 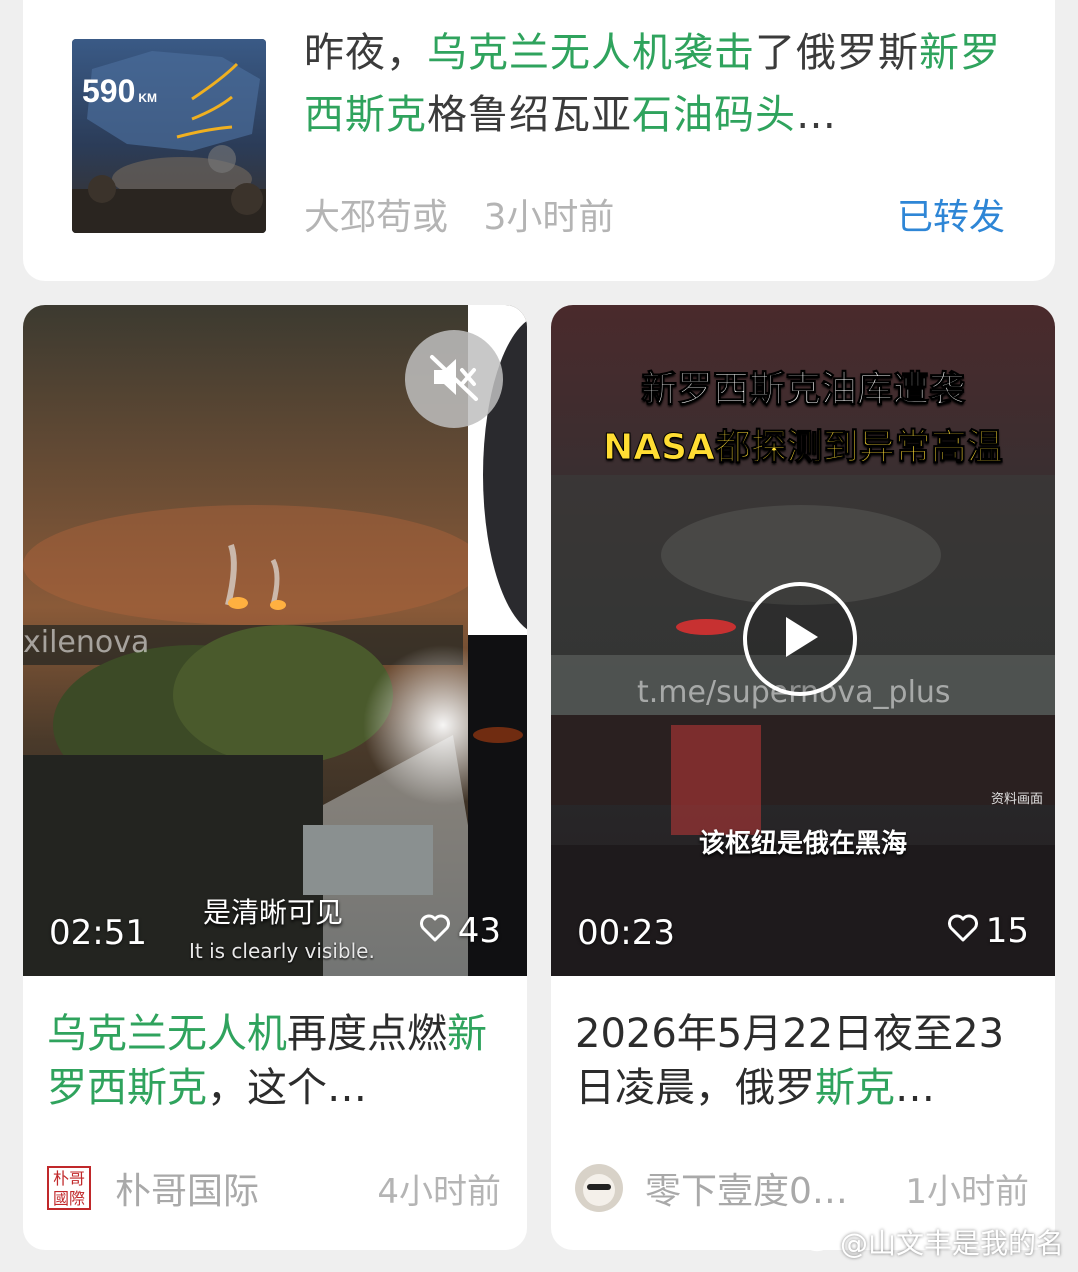 What do you see at coordinates (803, 415) in the screenshot?
I see `video-headline: 新罗西斯克油库遭袭 NASA都探测到异常高温` at bounding box center [803, 415].